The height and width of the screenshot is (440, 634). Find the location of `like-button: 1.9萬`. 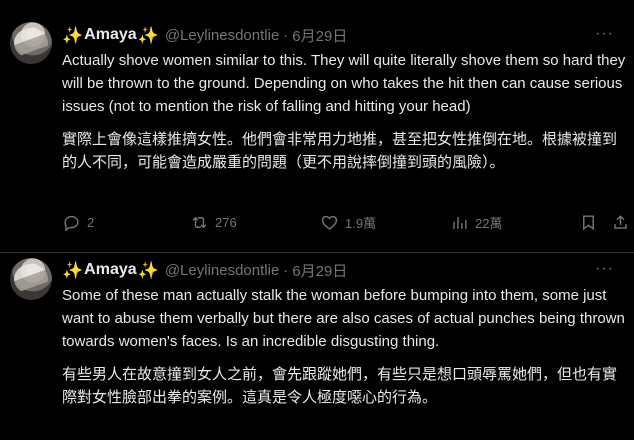

like-button: 1.9萬 is located at coordinates (348, 222).